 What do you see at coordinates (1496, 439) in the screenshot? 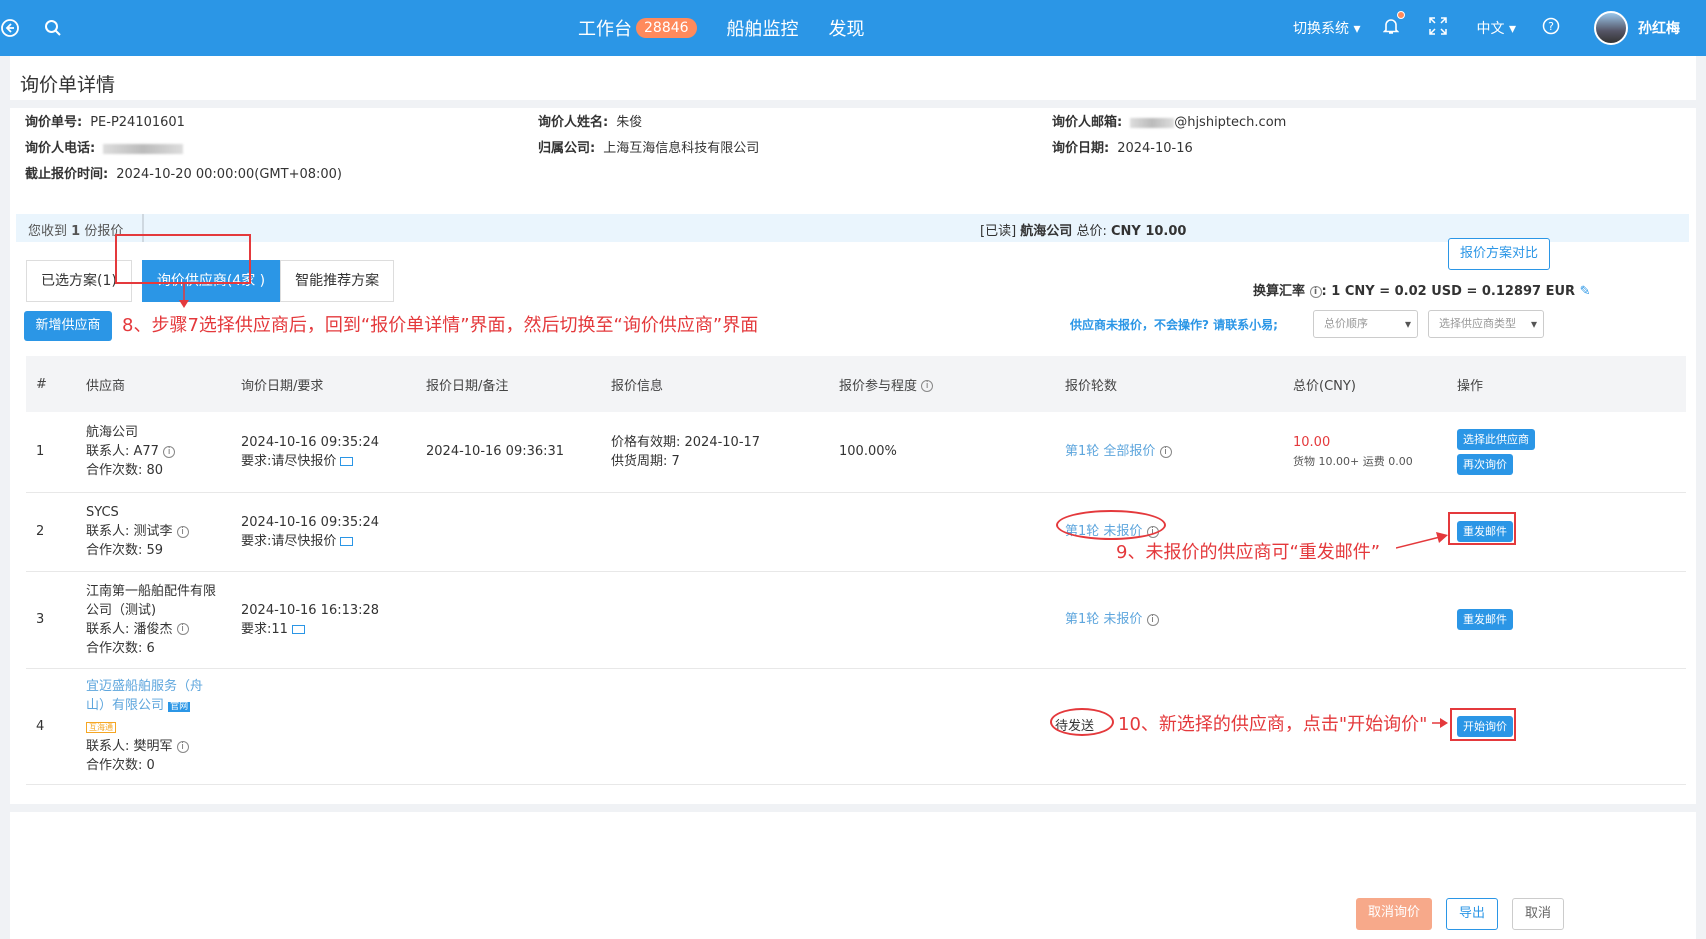
I see `select-supplier-button: 选择此供应商` at bounding box center [1496, 439].